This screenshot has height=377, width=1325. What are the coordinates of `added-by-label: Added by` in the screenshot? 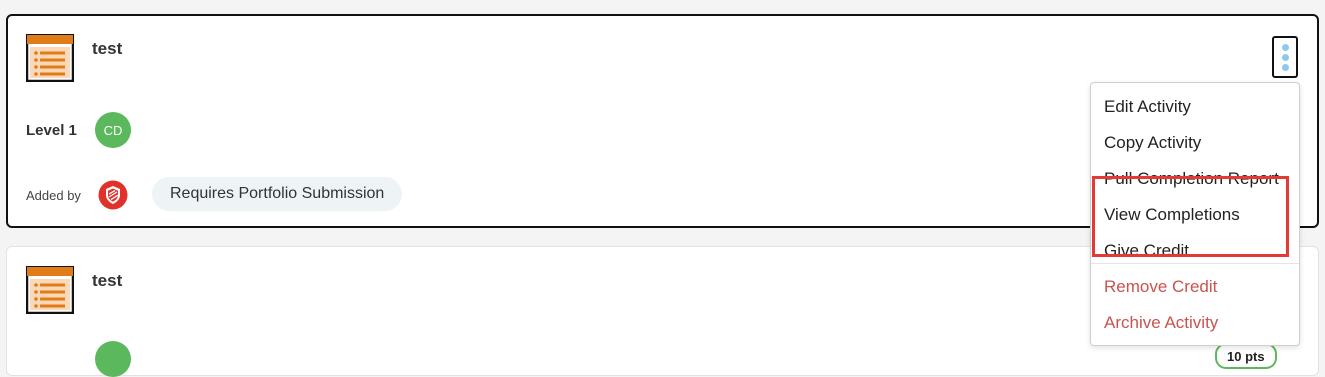 It's located at (53, 195).